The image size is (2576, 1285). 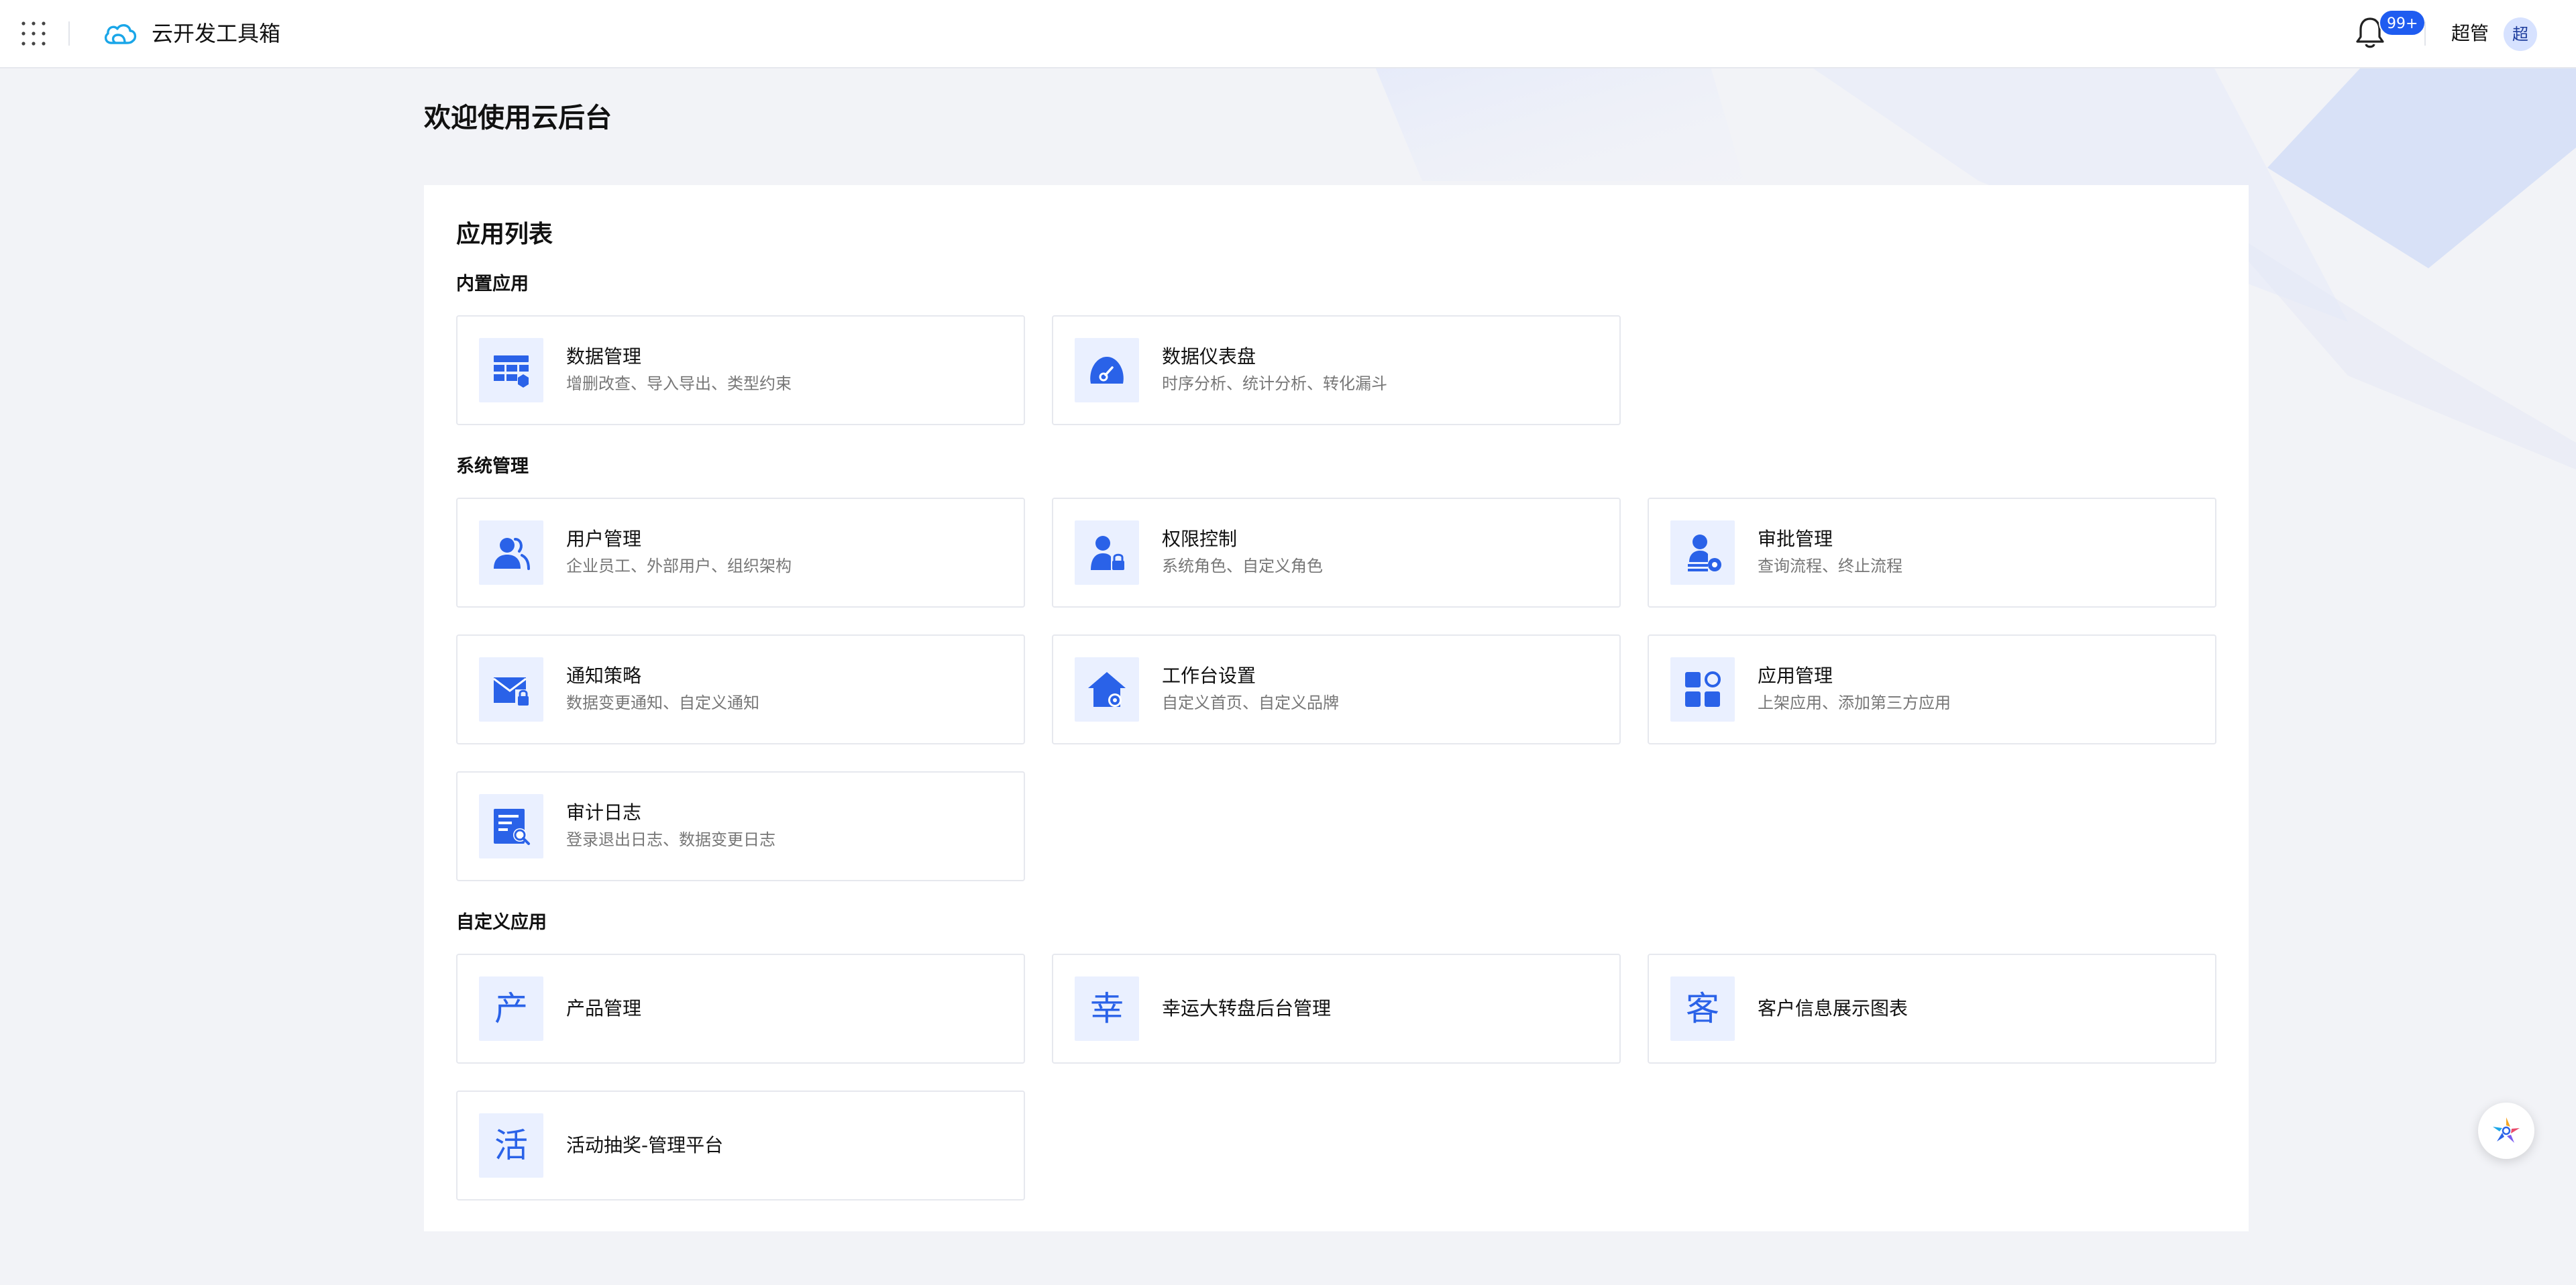 I want to click on card-title: 应用管理, so click(x=1795, y=676).